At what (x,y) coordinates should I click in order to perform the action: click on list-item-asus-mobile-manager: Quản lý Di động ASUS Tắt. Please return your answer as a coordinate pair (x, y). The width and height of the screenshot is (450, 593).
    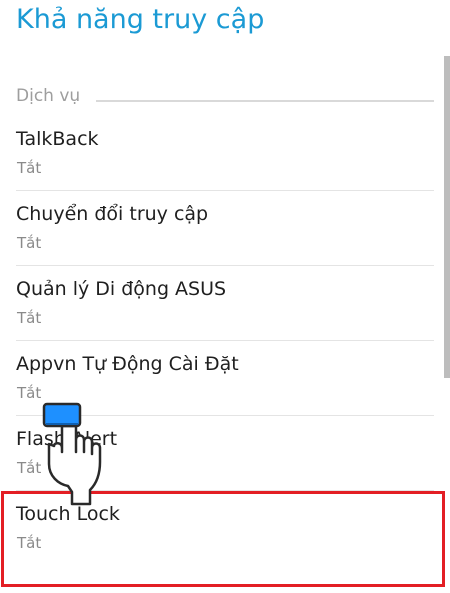
    Looking at the image, I should click on (225, 303).